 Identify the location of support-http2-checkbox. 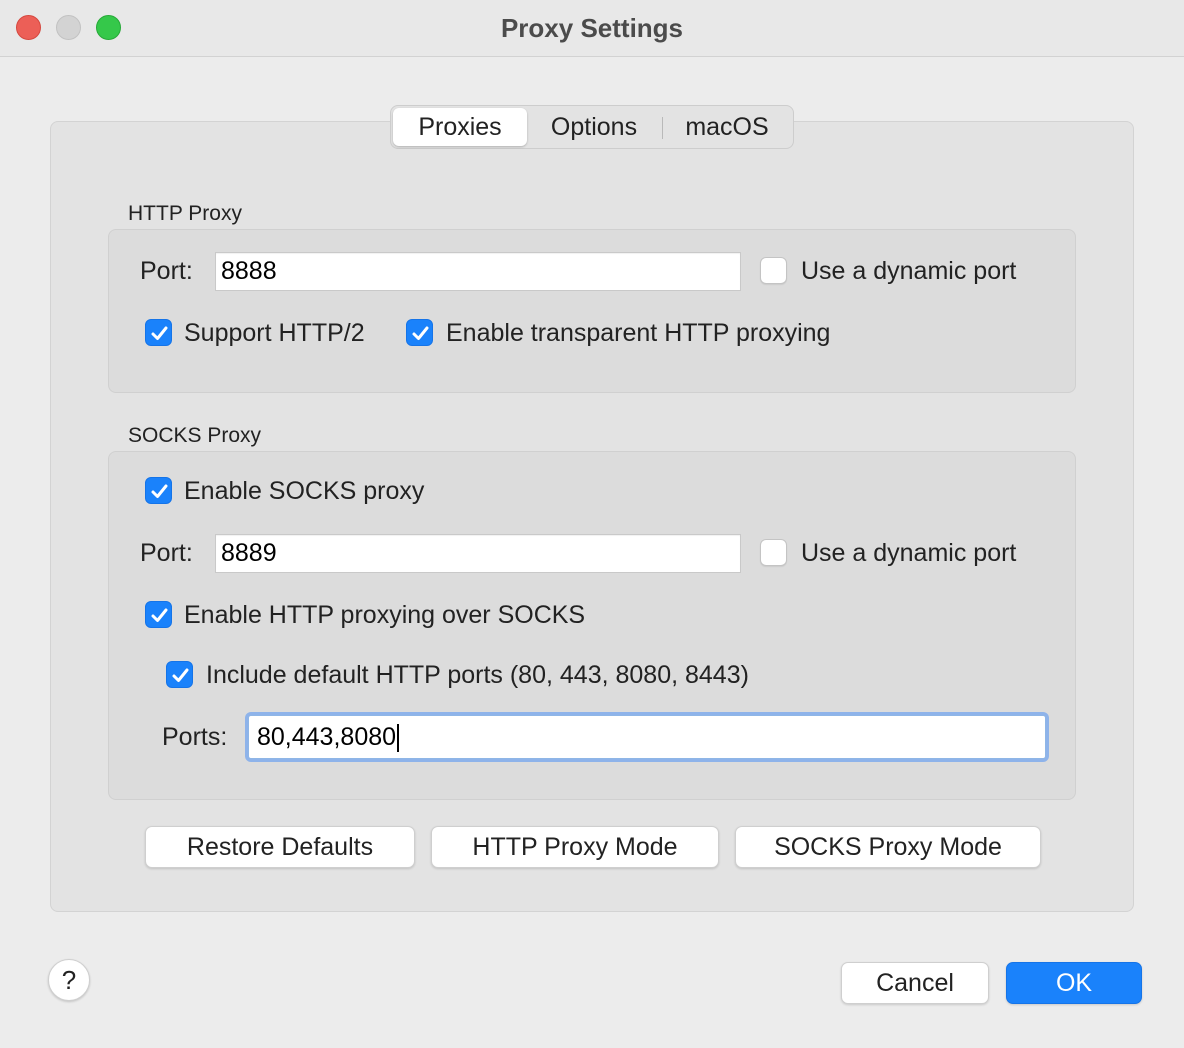
(158, 332).